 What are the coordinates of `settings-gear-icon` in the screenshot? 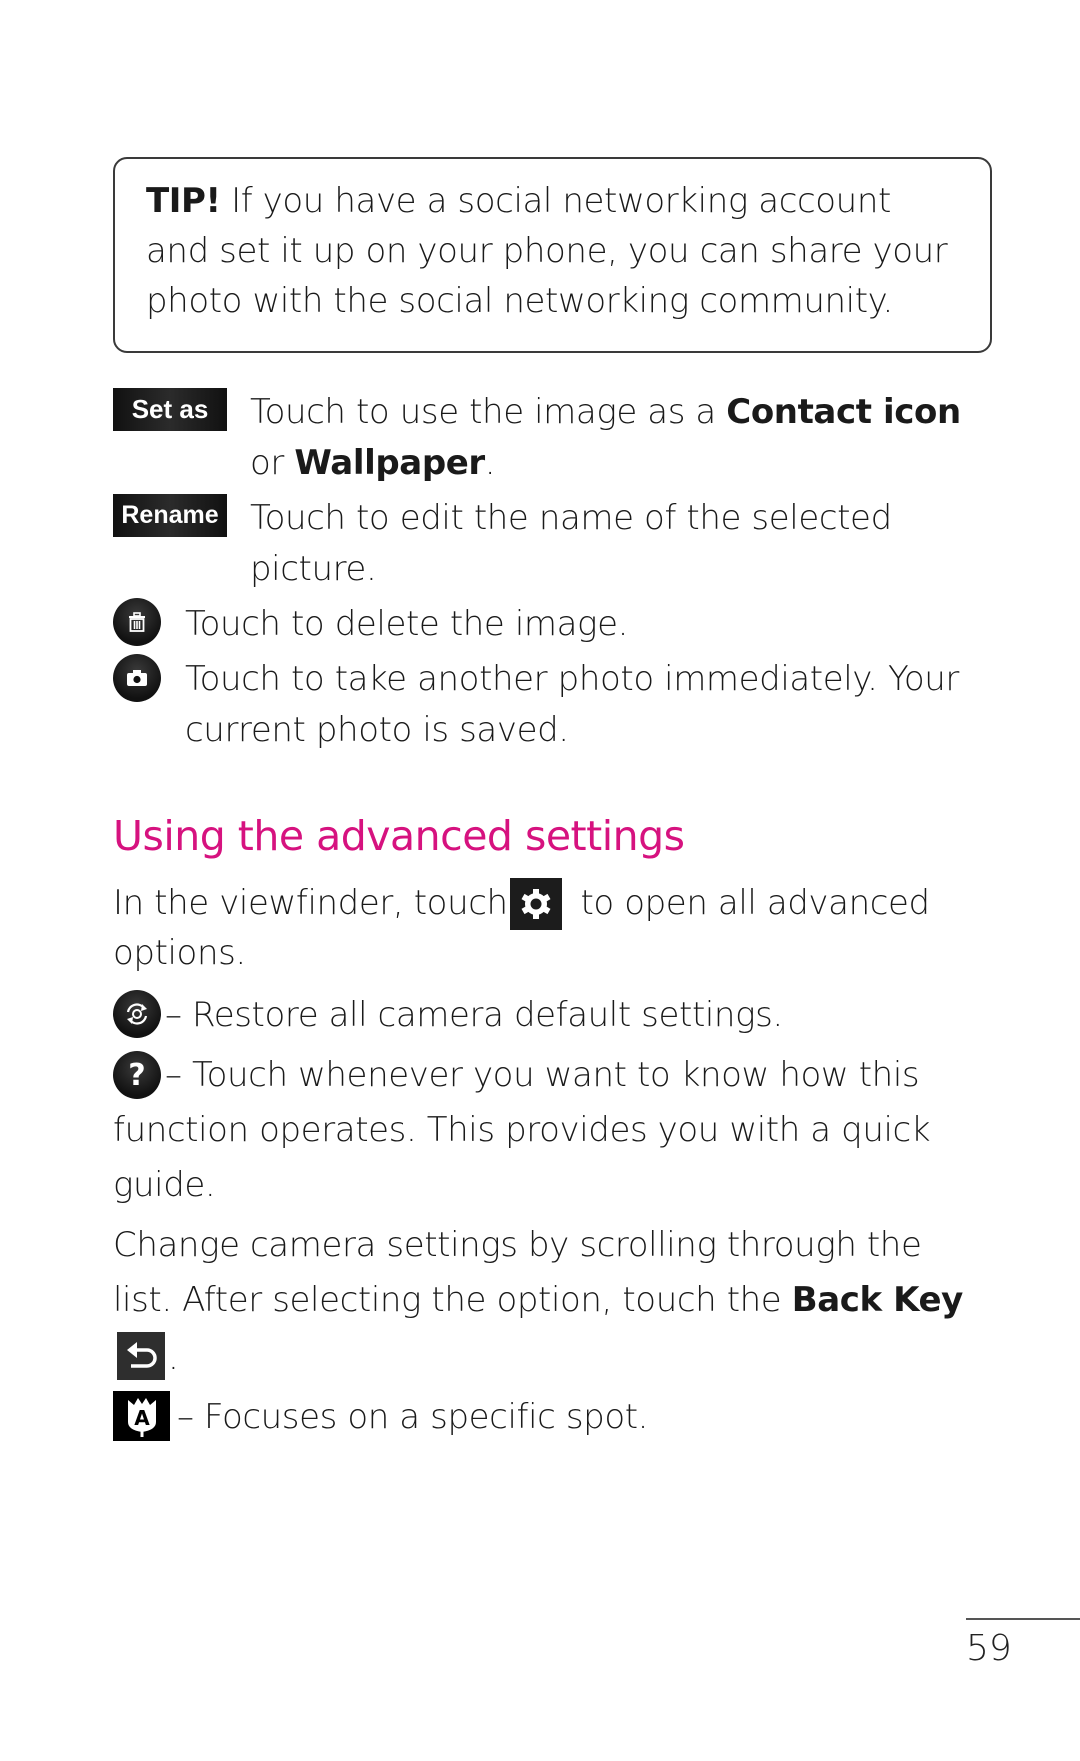 It's located at (536, 904).